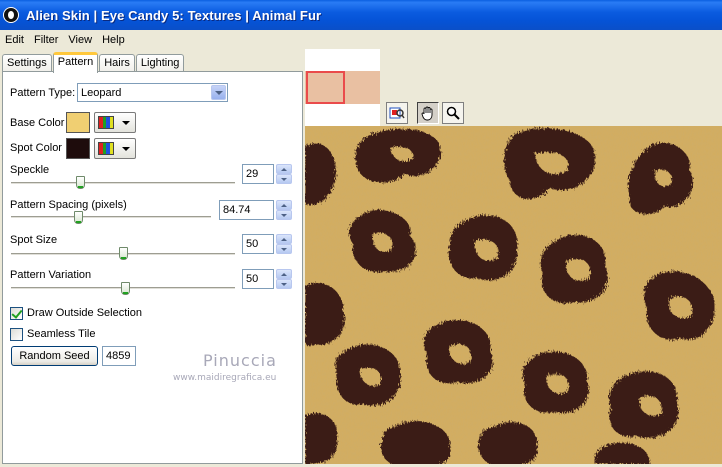 The height and width of the screenshot is (467, 722). Describe the element at coordinates (111, 217) in the screenshot. I see `spacing-slider-track` at that location.